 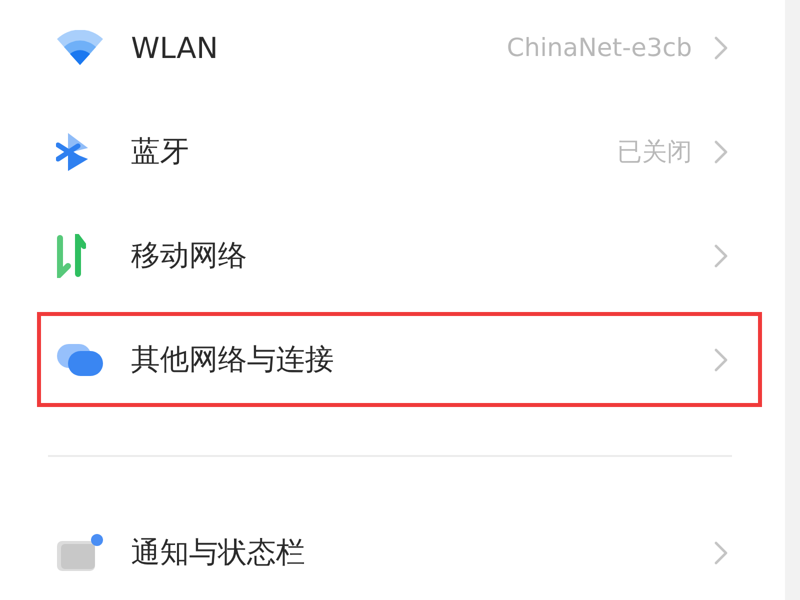 What do you see at coordinates (399, 255) in the screenshot?
I see `settings-row: 移动网络` at bounding box center [399, 255].